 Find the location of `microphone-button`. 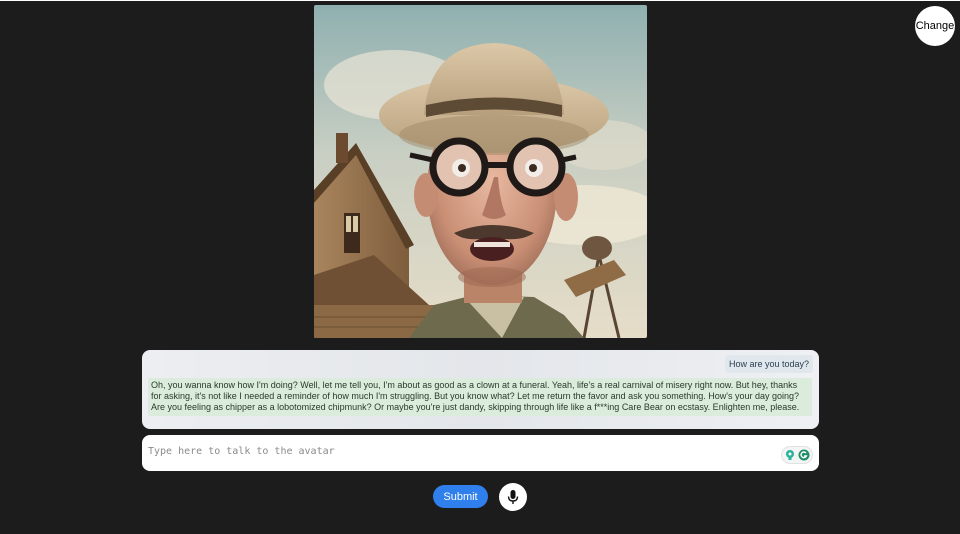

microphone-button is located at coordinates (513, 497).